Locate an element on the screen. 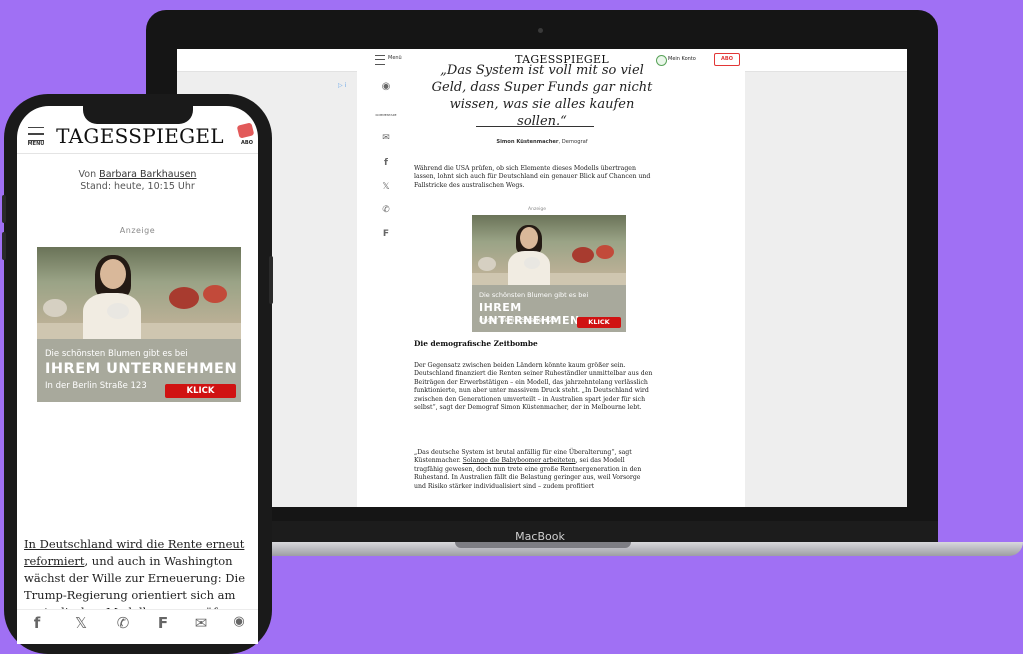 The image size is (1023, 654). account-link: Mein Konto is located at coordinates (682, 59).